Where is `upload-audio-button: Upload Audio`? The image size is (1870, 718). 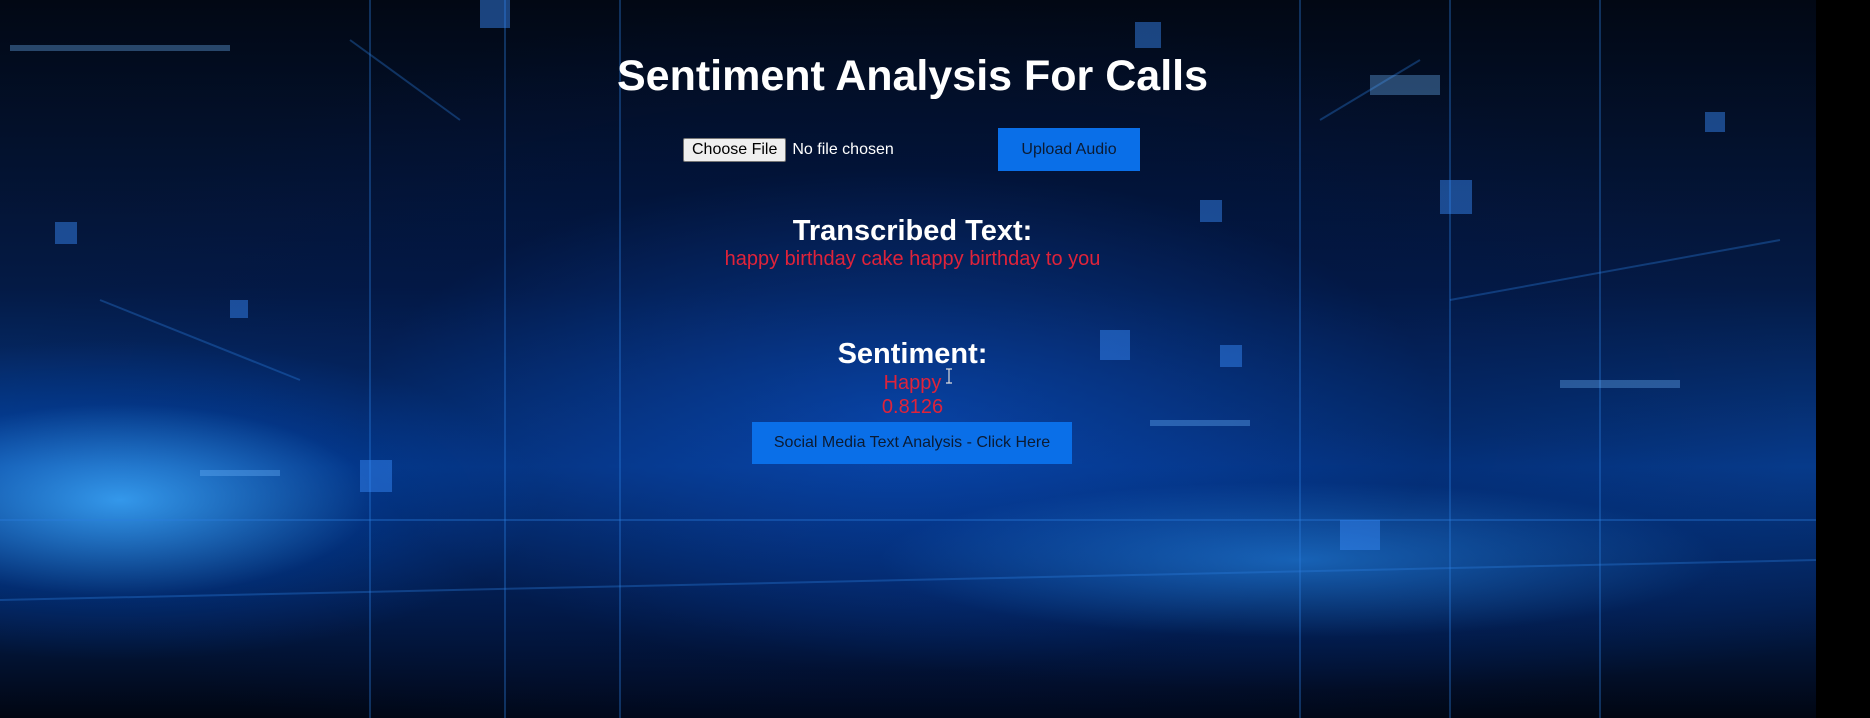 upload-audio-button: Upload Audio is located at coordinates (1069, 149).